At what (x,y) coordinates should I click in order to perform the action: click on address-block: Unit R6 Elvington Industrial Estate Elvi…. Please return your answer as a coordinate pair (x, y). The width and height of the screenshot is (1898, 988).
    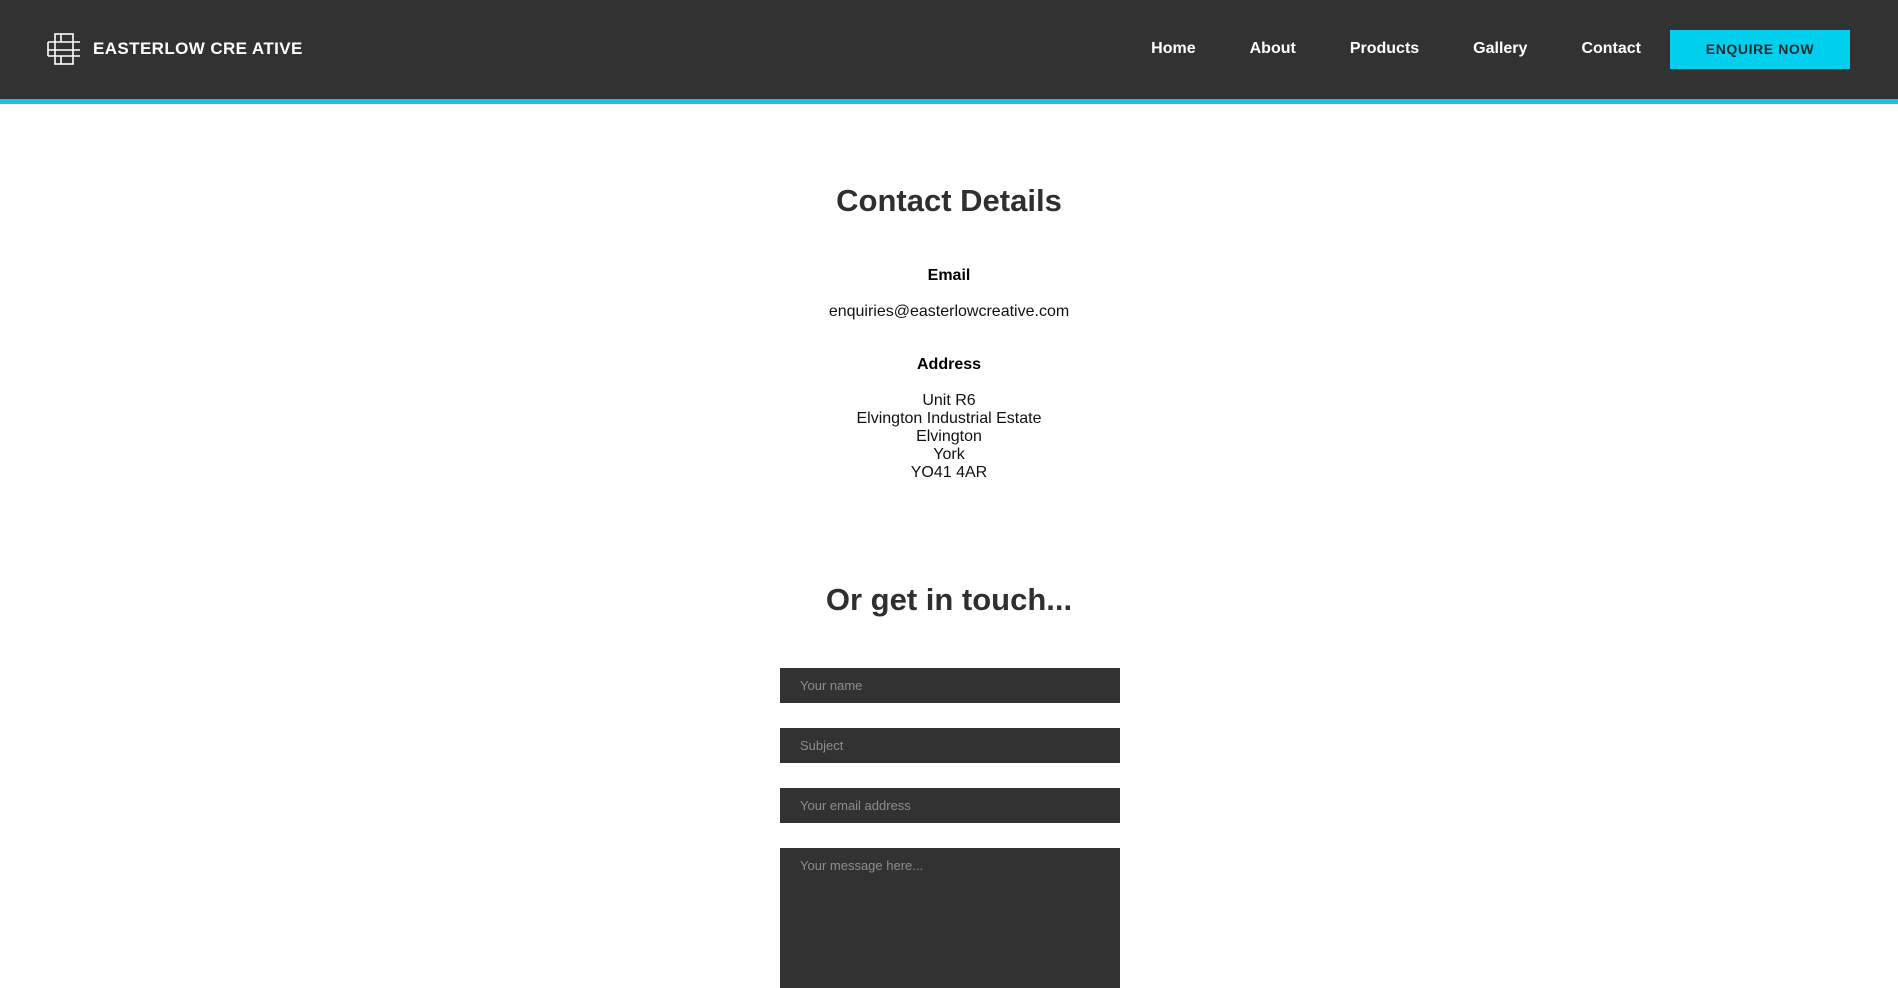
    Looking at the image, I should click on (949, 437).